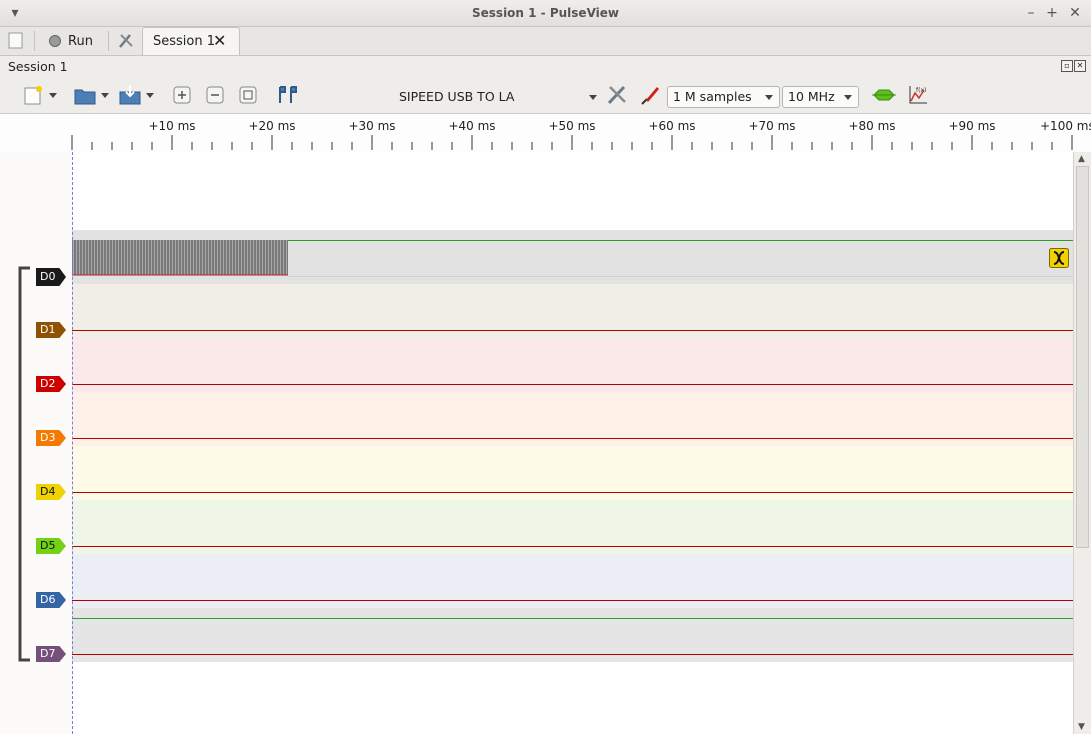 The width and height of the screenshot is (1091, 734). What do you see at coordinates (572, 438) in the screenshot?
I see `signal-line-d3` at bounding box center [572, 438].